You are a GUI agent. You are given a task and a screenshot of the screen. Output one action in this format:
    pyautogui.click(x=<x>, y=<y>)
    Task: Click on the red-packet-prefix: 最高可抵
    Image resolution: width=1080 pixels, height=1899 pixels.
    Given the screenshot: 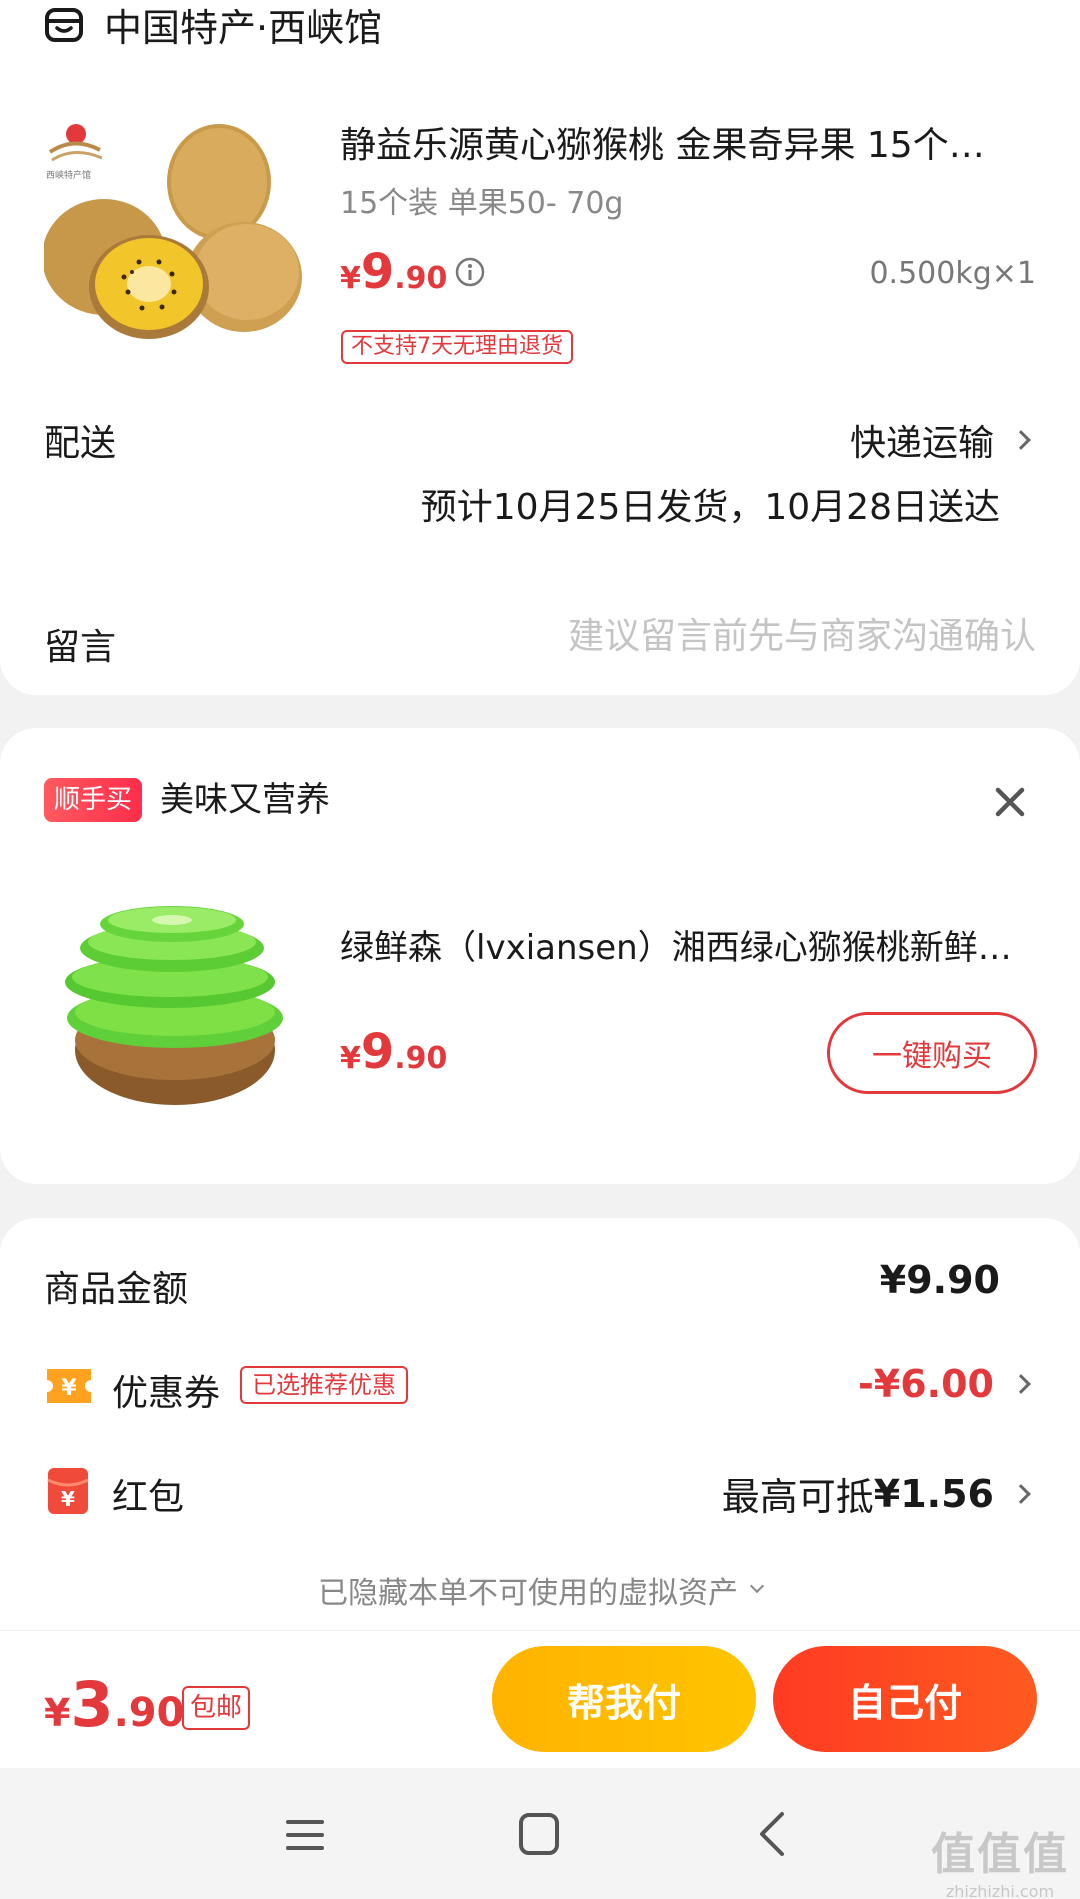 What is the action you would take?
    pyautogui.click(x=797, y=1497)
    